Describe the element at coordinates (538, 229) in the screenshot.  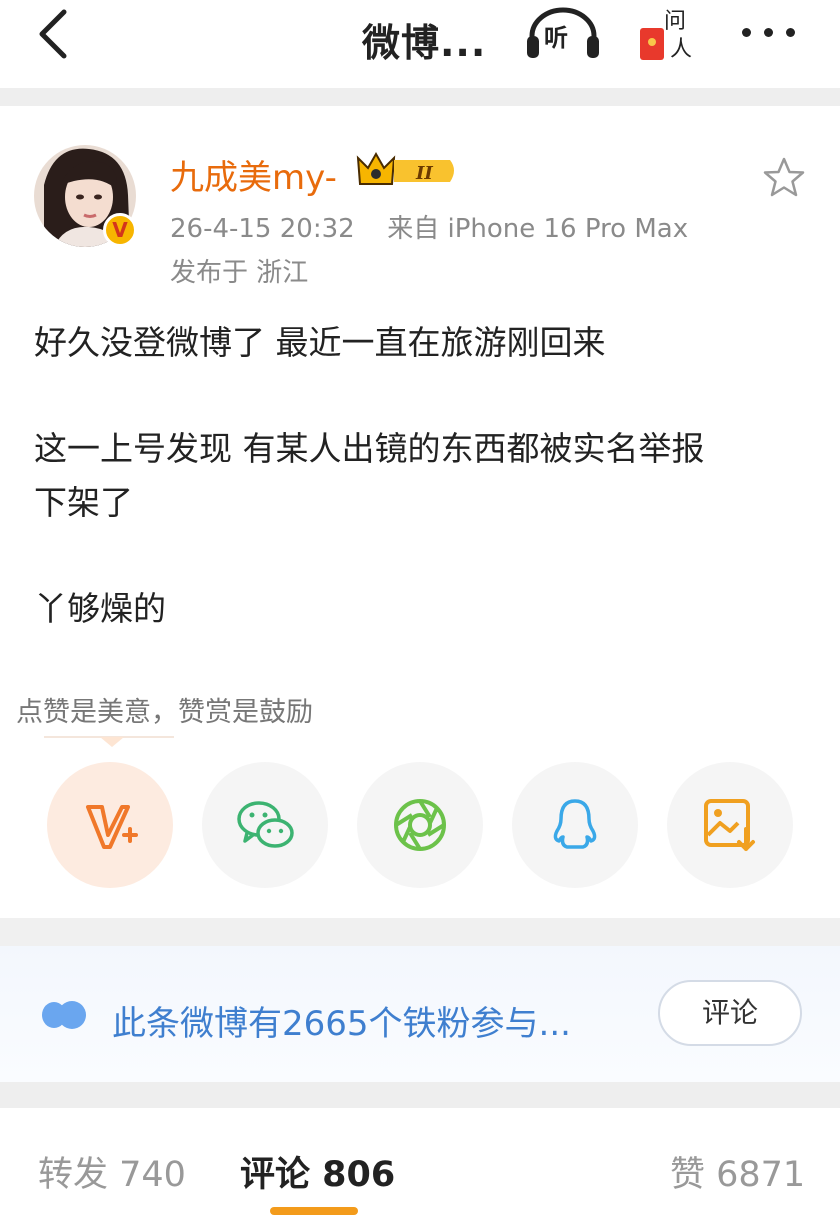
I see `post-source: 来自 iPhone 16 Pro Max` at that location.